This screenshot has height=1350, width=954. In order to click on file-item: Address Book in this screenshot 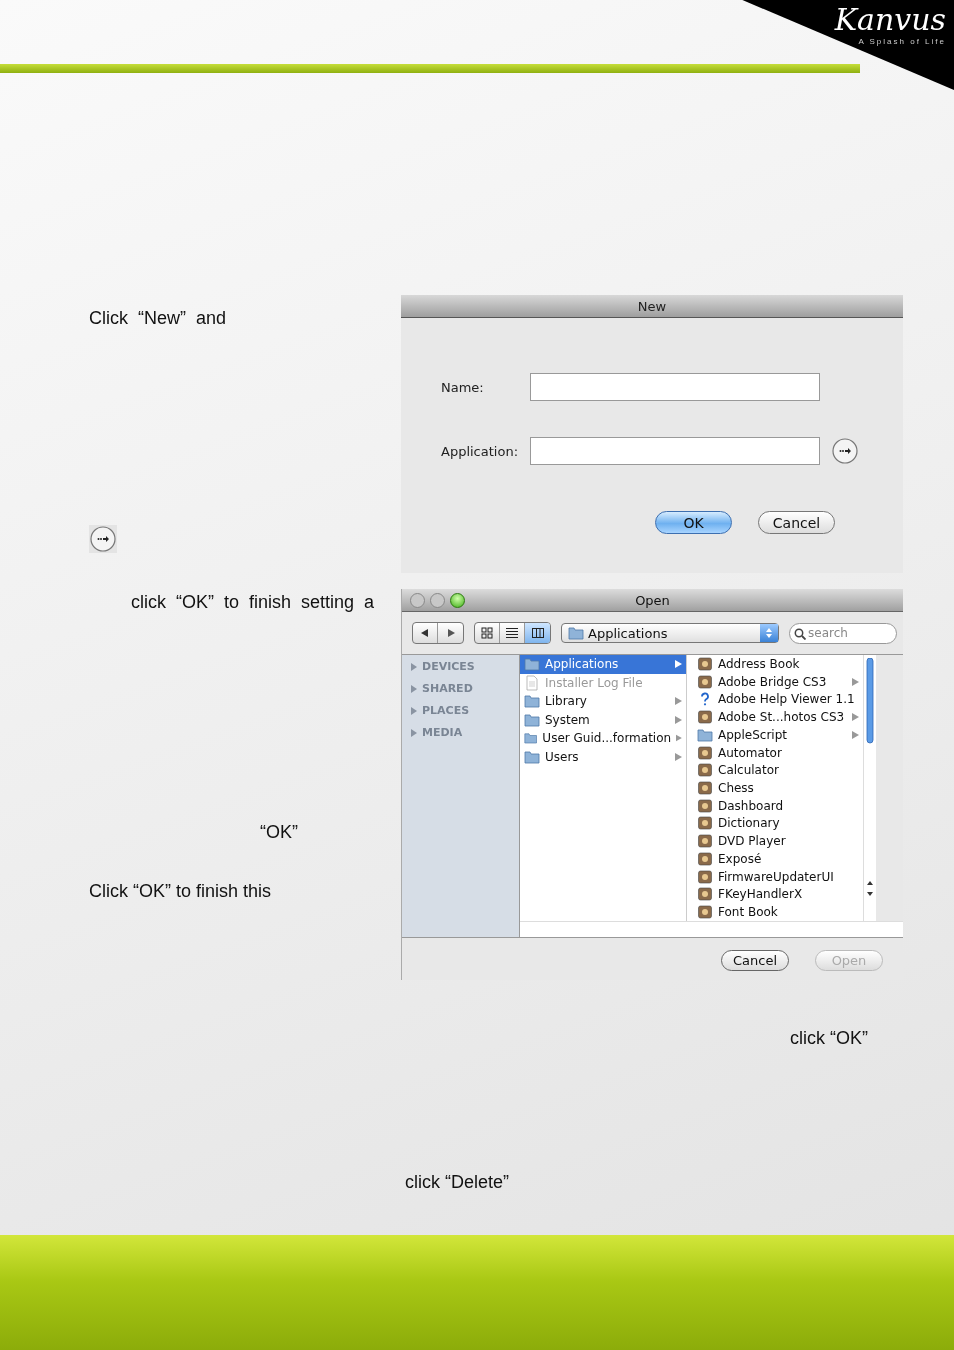, I will do `click(778, 664)`.